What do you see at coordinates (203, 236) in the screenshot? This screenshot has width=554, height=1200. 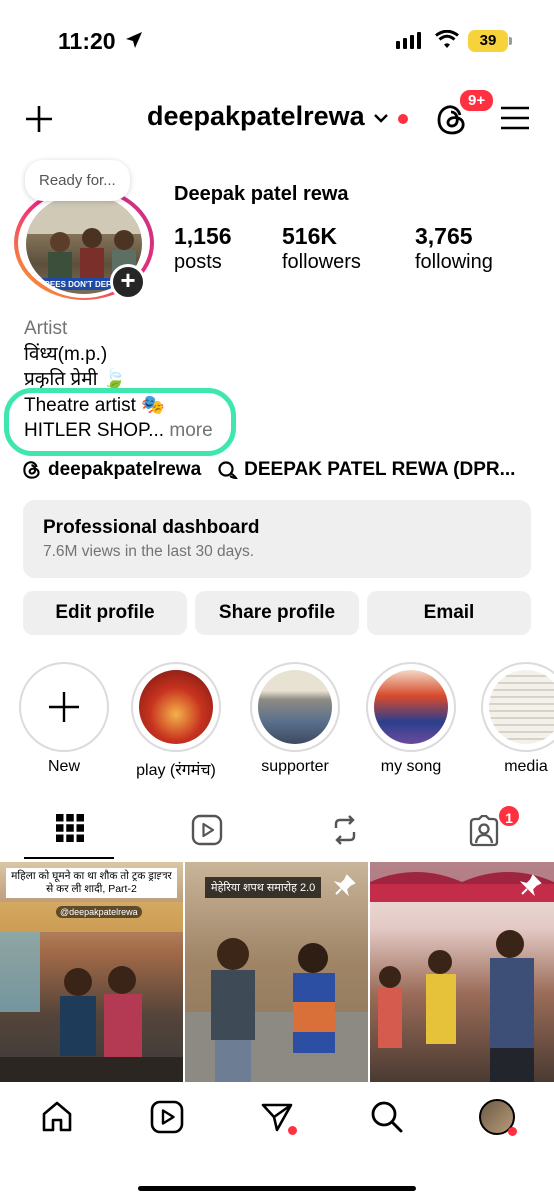 I see `posts-count: 1,156` at bounding box center [203, 236].